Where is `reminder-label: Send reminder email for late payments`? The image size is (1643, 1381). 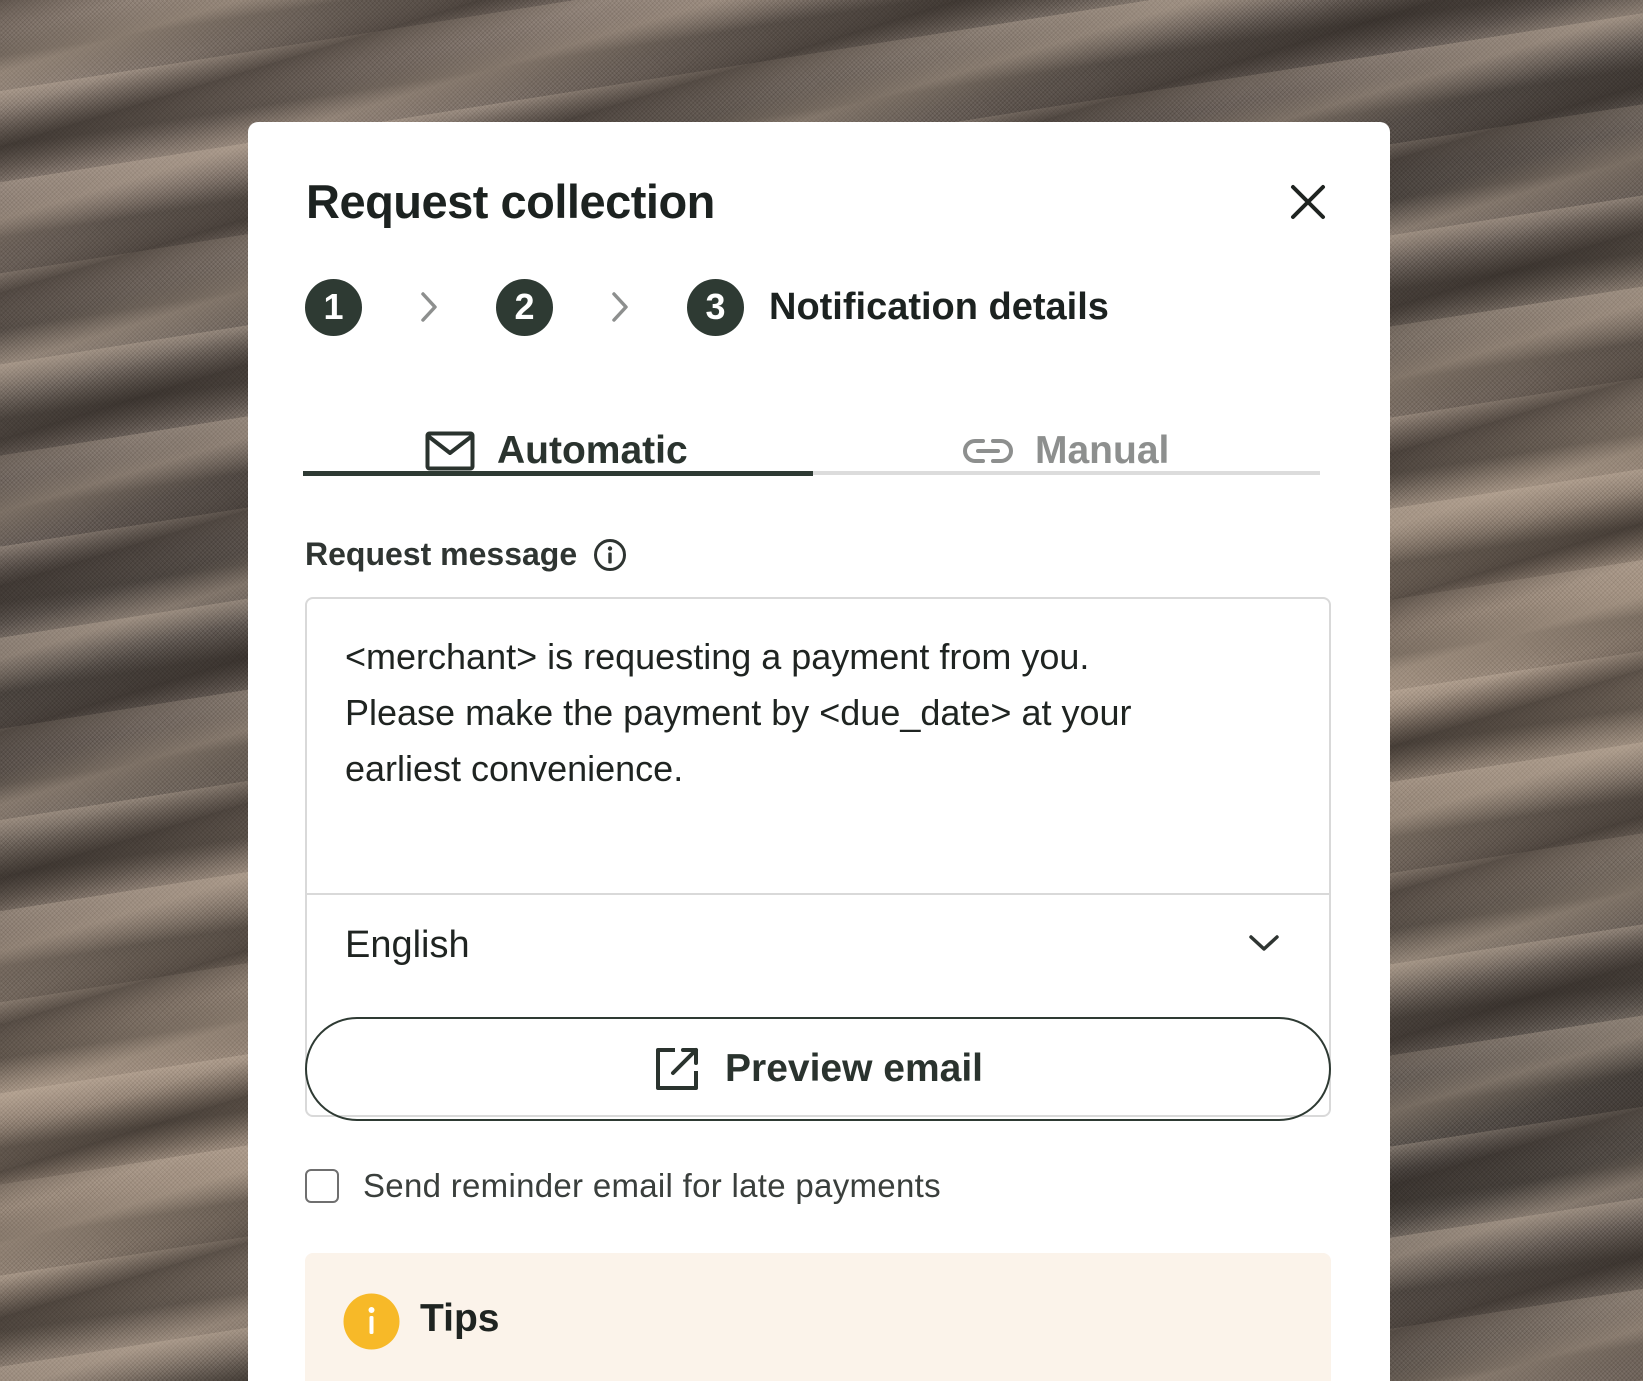
reminder-label: Send reminder email for late payments is located at coordinates (652, 1186).